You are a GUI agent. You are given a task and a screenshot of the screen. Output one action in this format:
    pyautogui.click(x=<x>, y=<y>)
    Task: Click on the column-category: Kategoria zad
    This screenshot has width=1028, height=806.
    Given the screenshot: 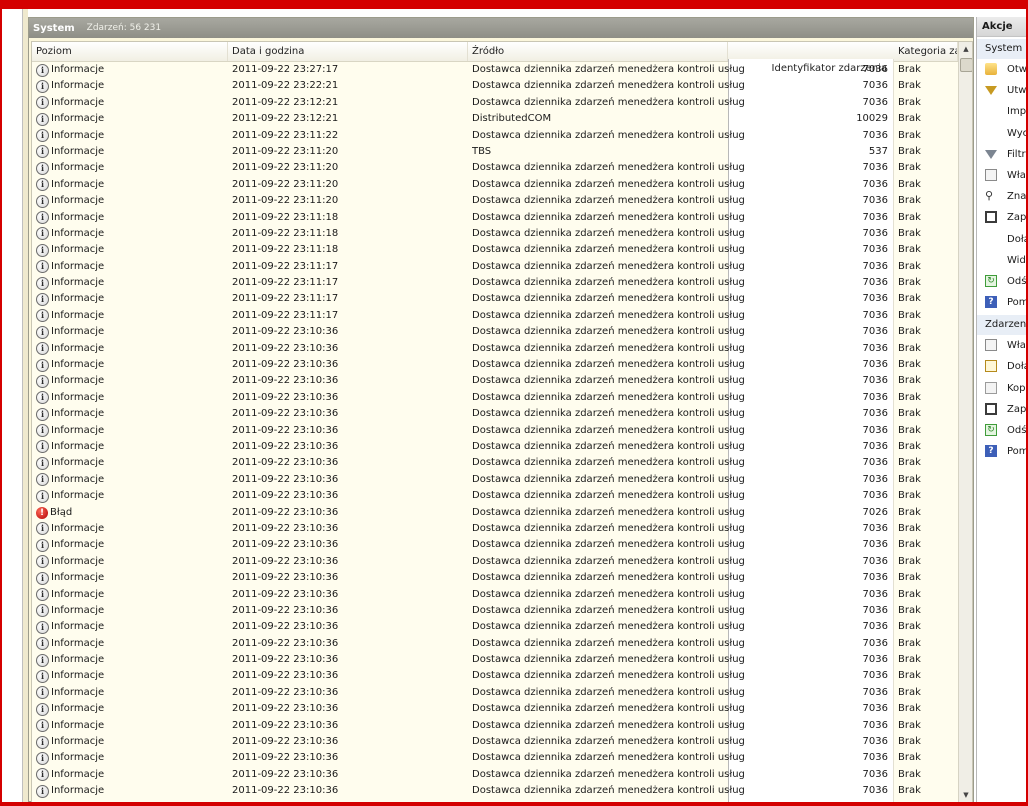 What is the action you would take?
    pyautogui.click(x=926, y=51)
    